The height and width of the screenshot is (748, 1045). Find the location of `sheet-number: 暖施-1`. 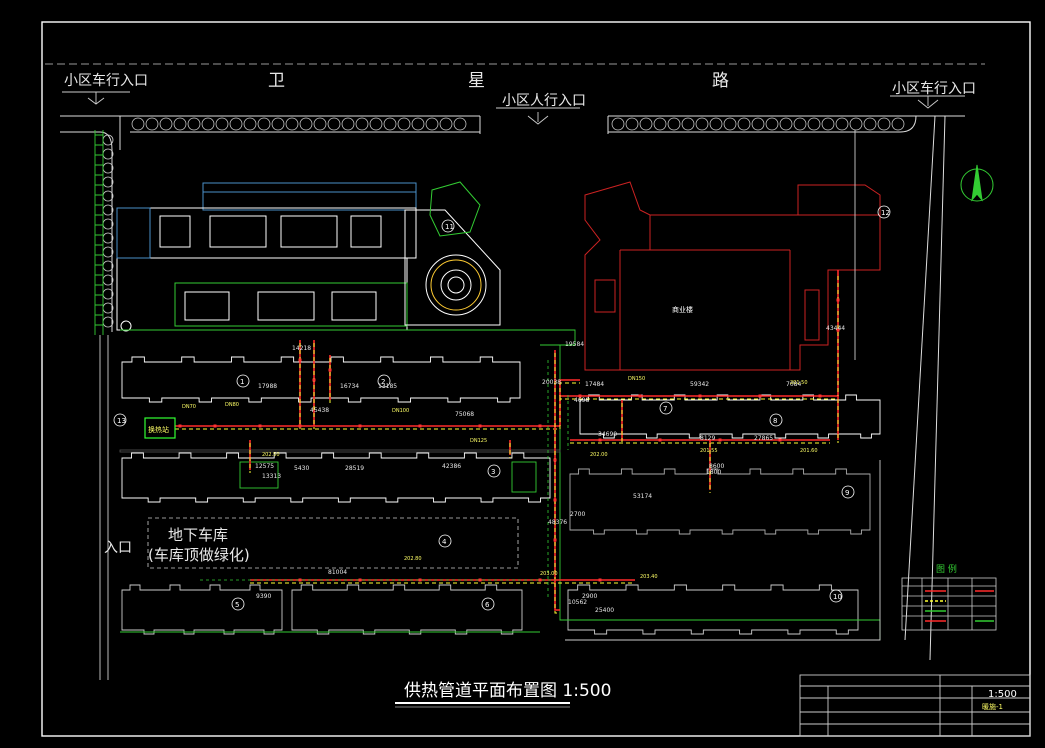

sheet-number: 暖施-1 is located at coordinates (992, 706).